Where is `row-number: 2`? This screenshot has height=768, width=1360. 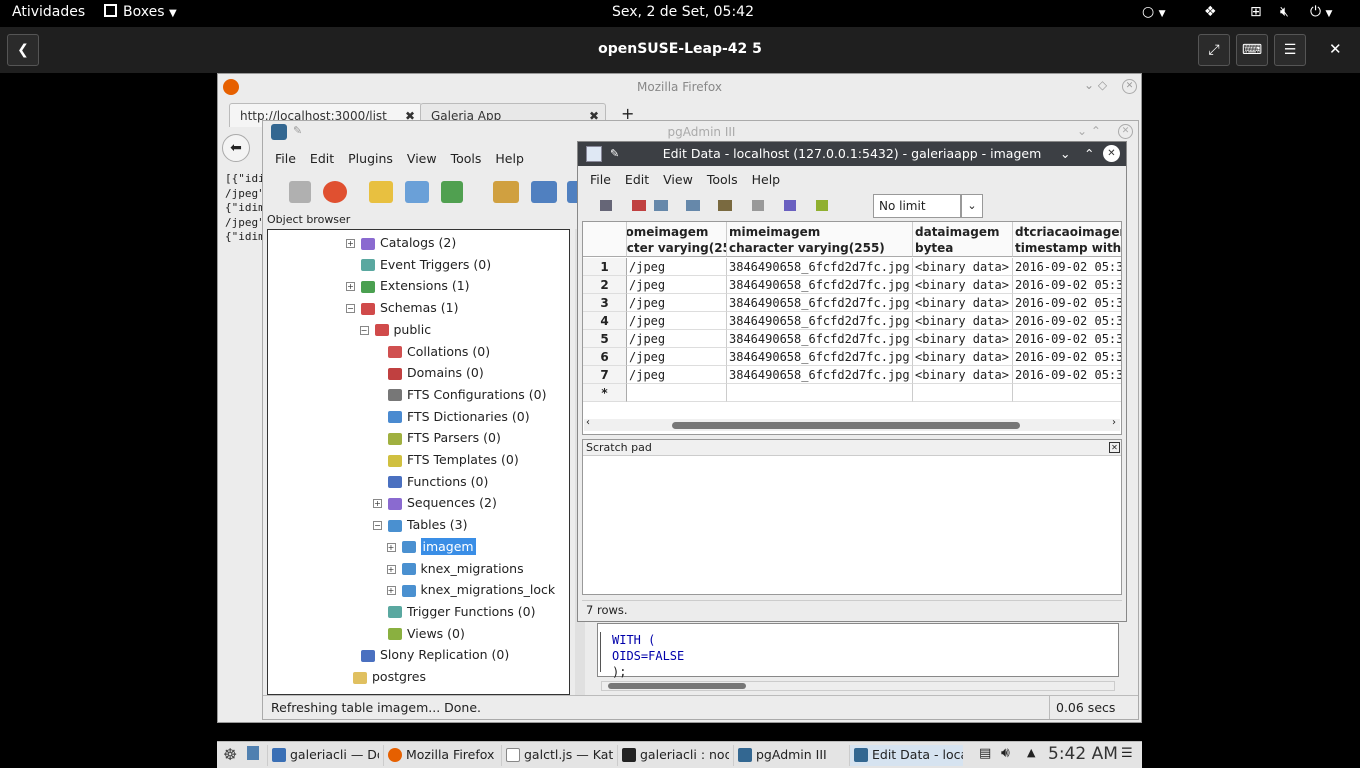 row-number: 2 is located at coordinates (605, 285).